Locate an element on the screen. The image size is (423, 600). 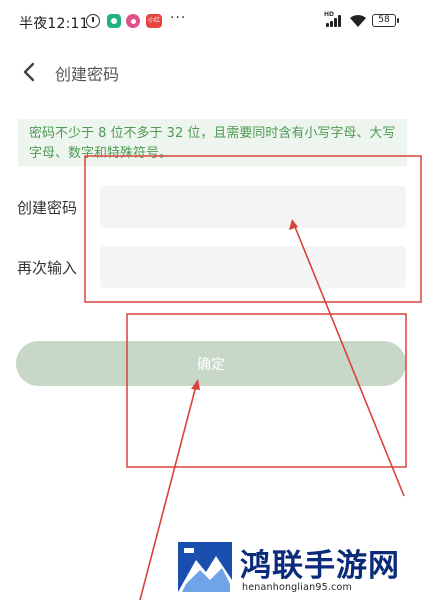
confirm-button: 确定 is located at coordinates (211, 363).